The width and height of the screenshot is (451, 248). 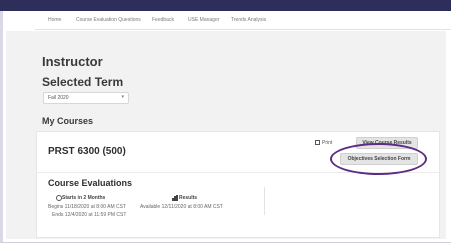 What do you see at coordinates (90, 183) in the screenshot?
I see `course-evaluations-heading: Course Evaluations` at bounding box center [90, 183].